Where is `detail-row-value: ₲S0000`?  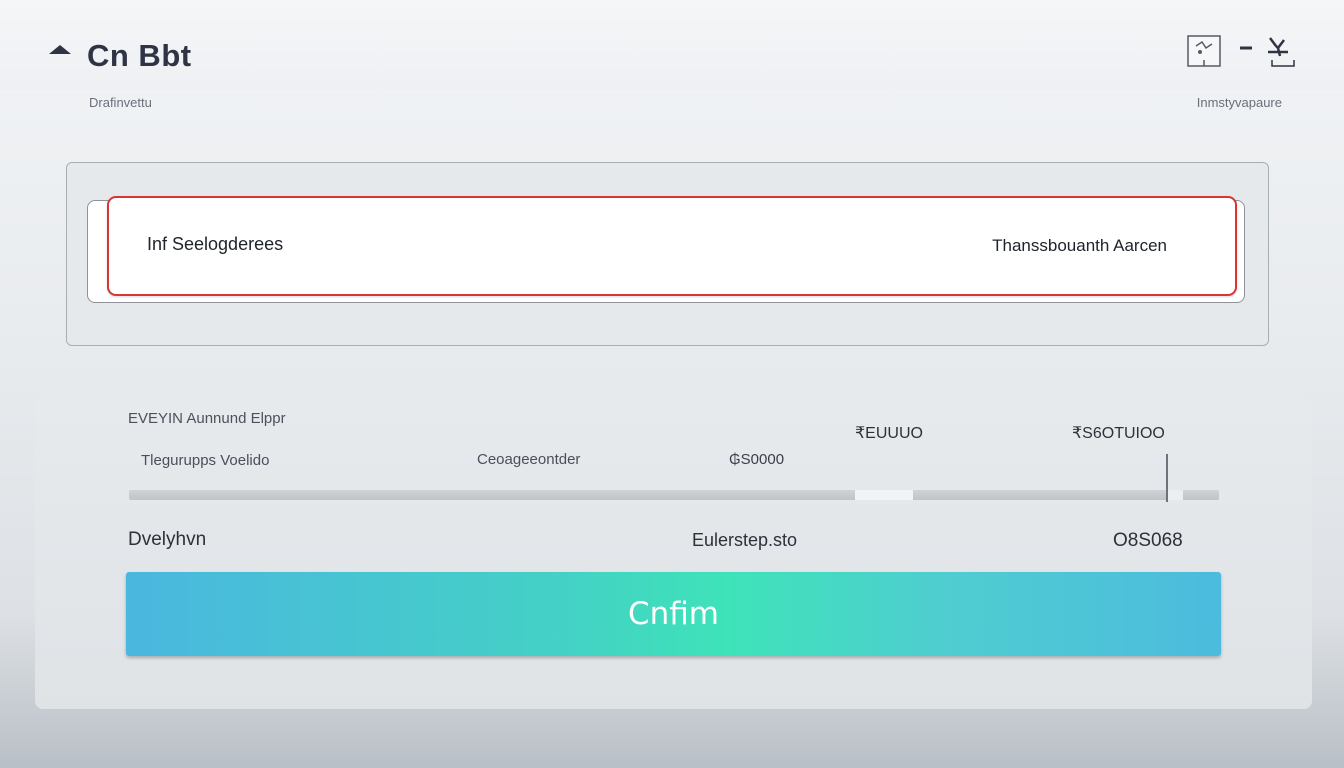
detail-row-value: ₲S0000 is located at coordinates (757, 459).